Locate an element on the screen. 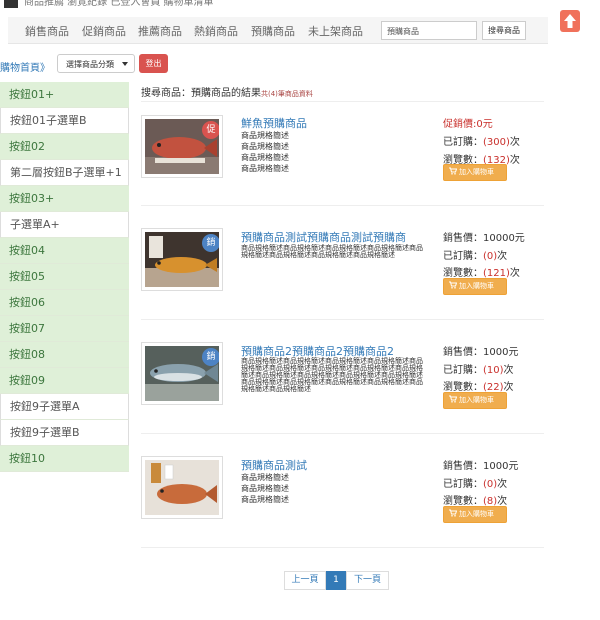 The image size is (600, 620). arrow-up-icon is located at coordinates (570, 21).